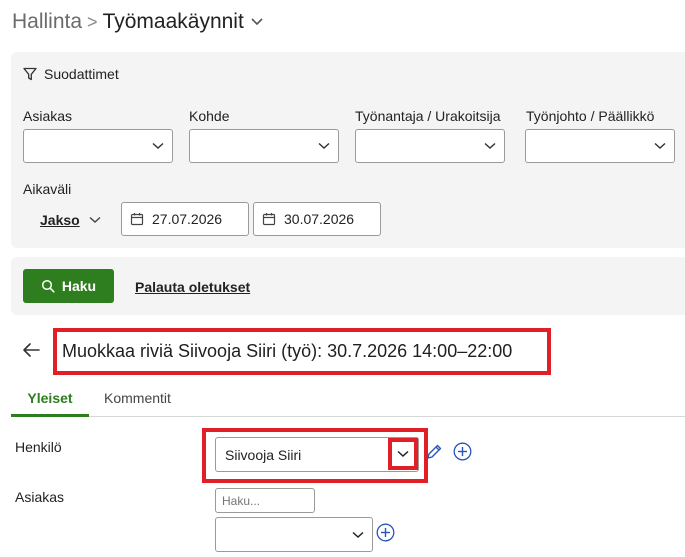 The height and width of the screenshot is (557, 685). What do you see at coordinates (81, 74) in the screenshot?
I see `filters-title: Suodattimet` at bounding box center [81, 74].